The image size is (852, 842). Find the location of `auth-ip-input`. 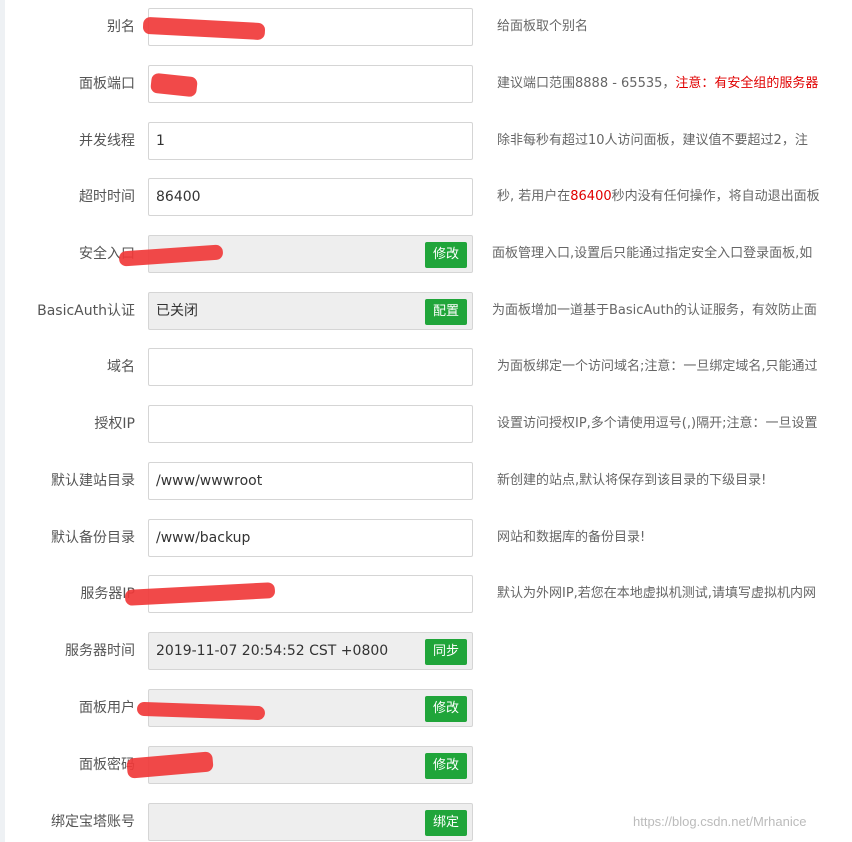

auth-ip-input is located at coordinates (310, 424).